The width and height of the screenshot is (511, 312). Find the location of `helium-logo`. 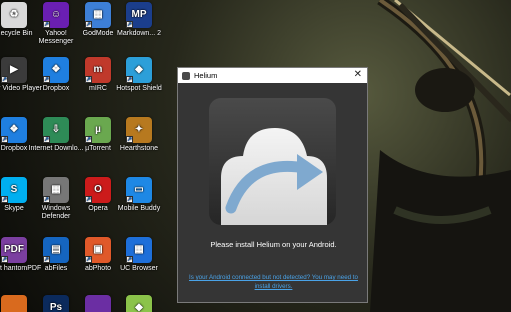

helium-logo is located at coordinates (272, 161).